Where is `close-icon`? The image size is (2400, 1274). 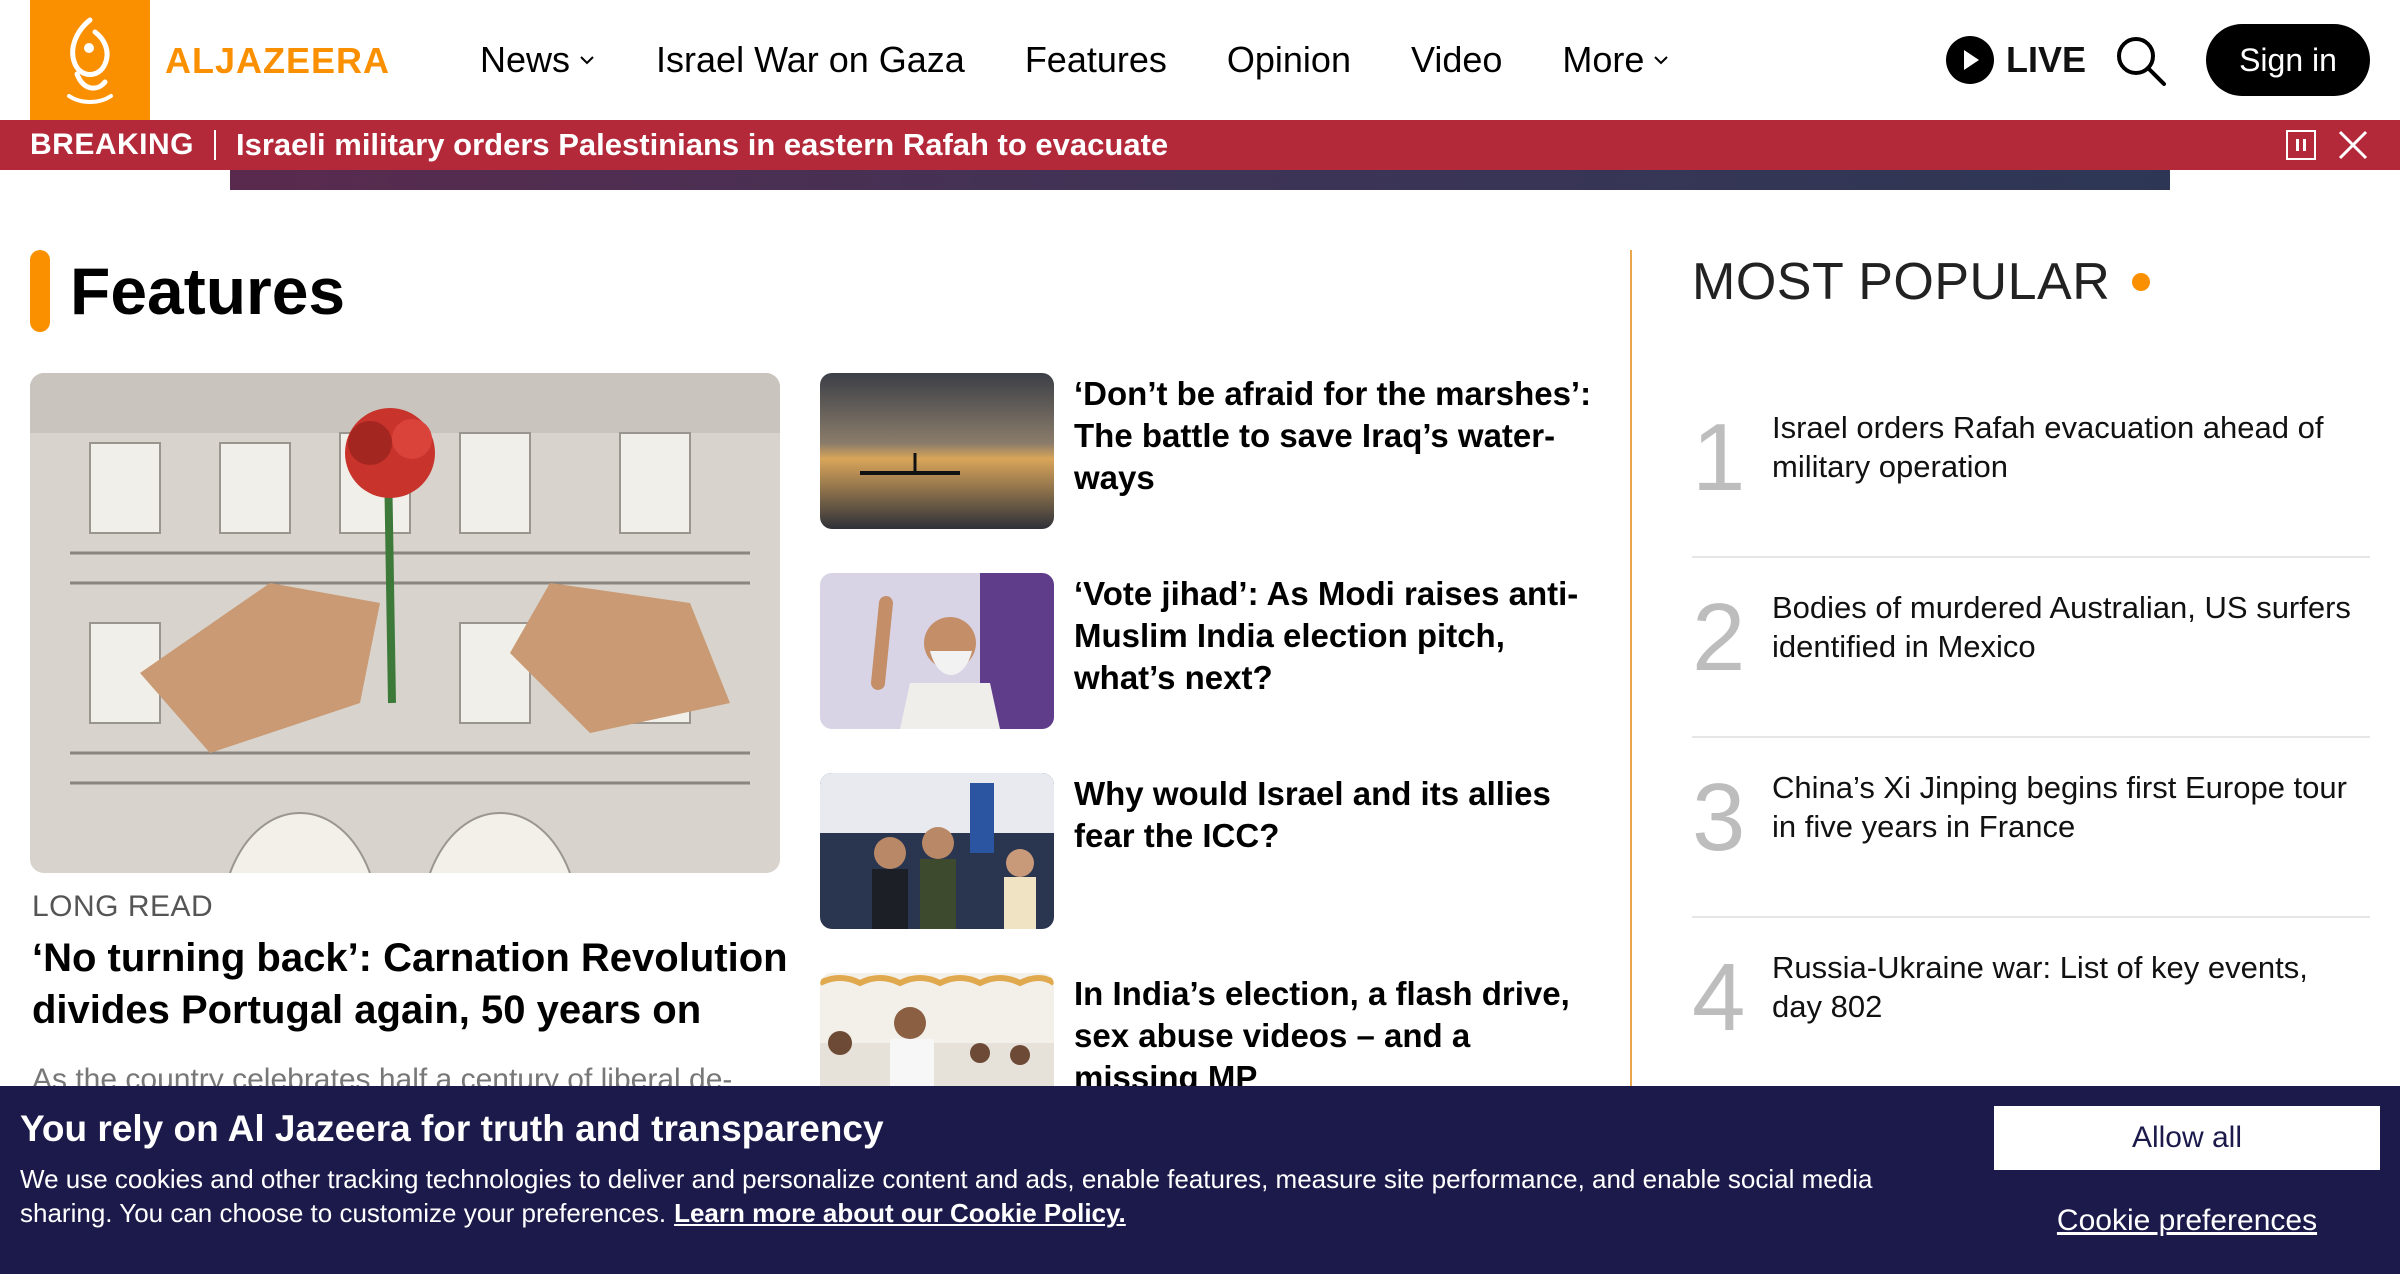 close-icon is located at coordinates (2353, 145).